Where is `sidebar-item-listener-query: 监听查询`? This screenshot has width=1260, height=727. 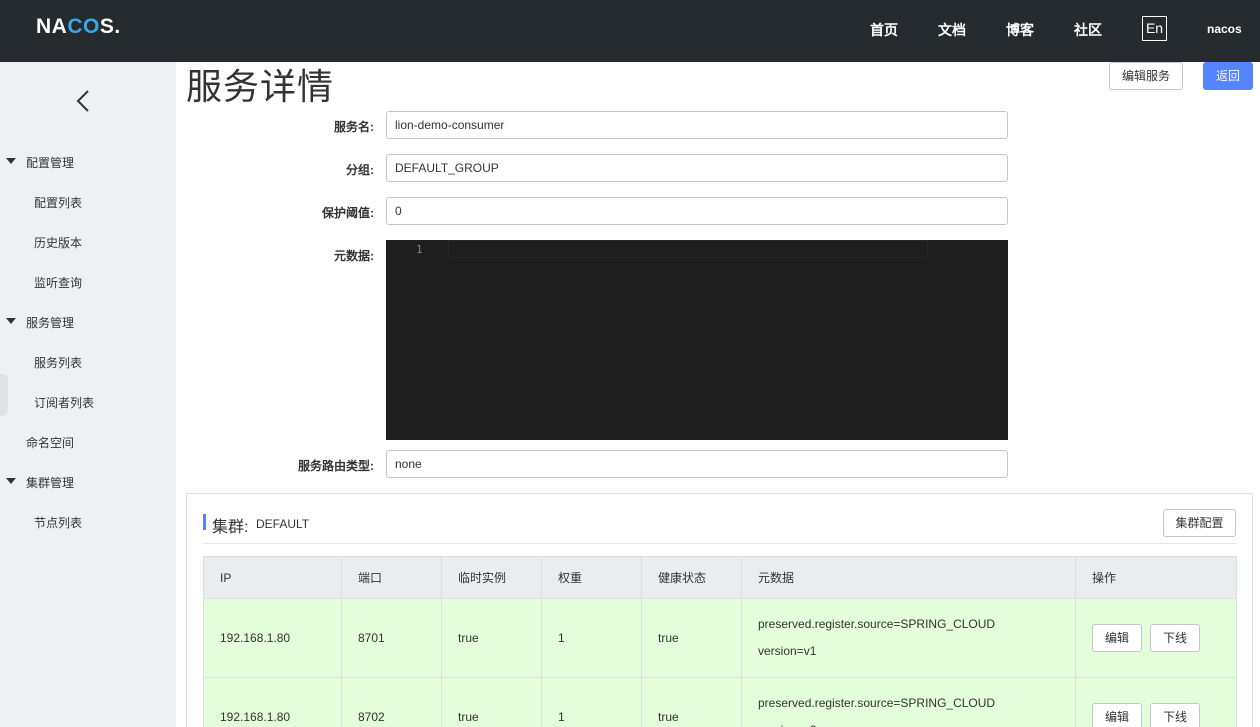 sidebar-item-listener-query: 监听查询 is located at coordinates (58, 282).